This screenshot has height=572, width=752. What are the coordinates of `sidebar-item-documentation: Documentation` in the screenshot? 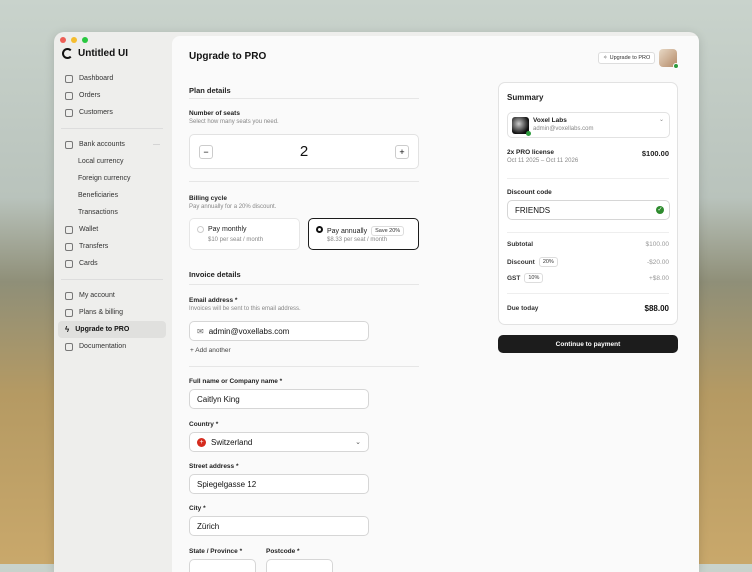 It's located at (112, 346).